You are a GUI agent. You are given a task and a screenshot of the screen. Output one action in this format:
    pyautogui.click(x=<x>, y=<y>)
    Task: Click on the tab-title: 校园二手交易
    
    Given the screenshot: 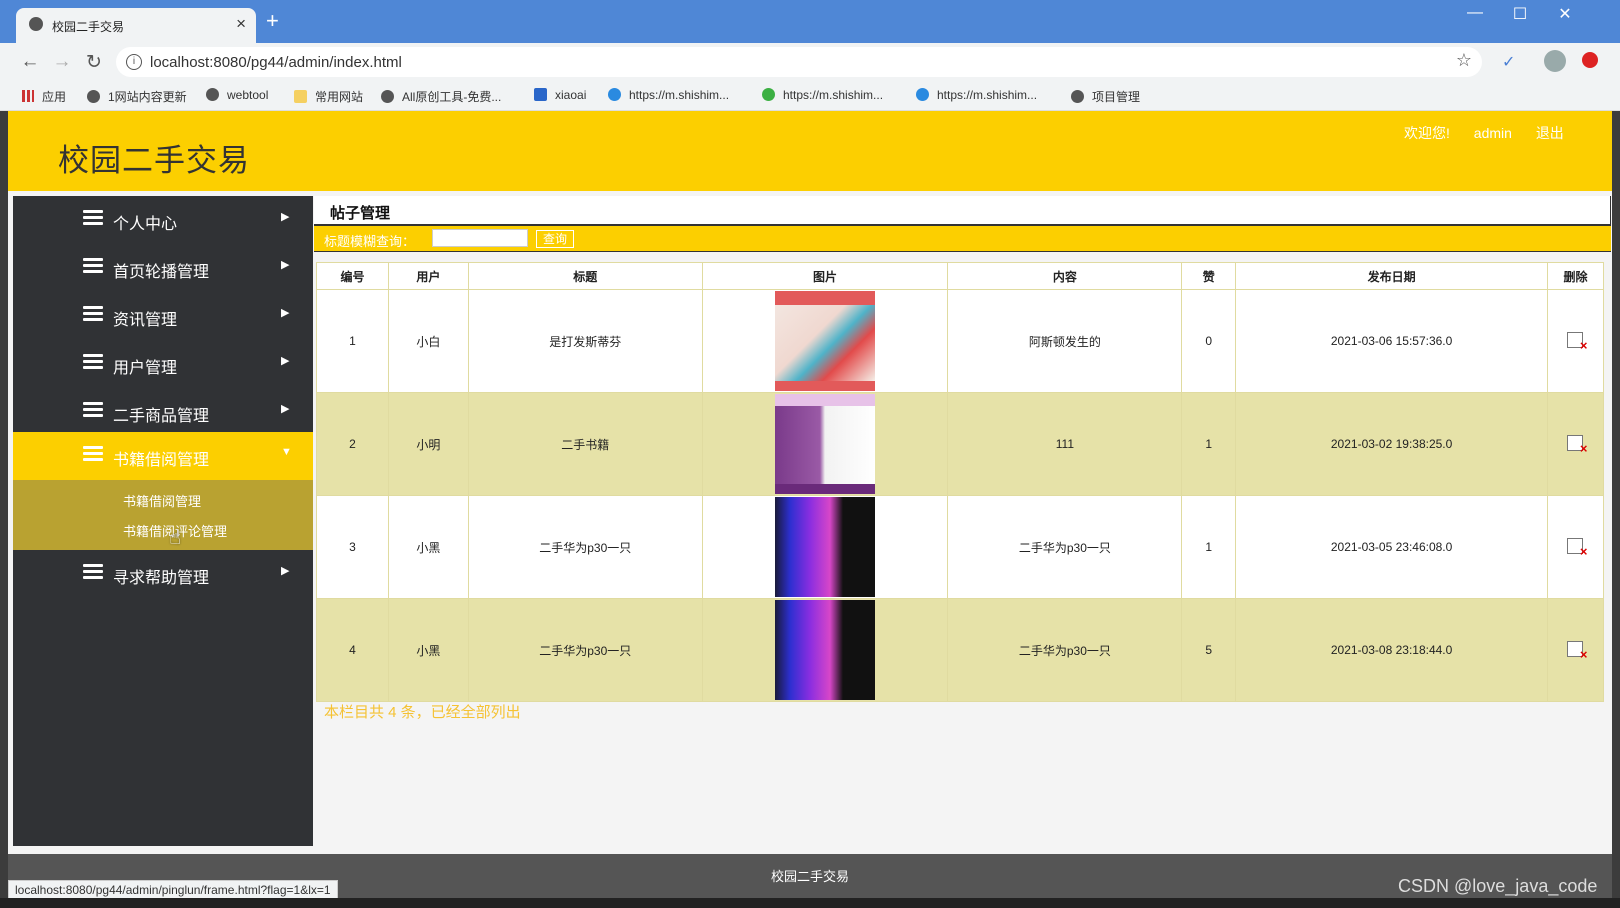 What is the action you would take?
    pyautogui.click(x=88, y=27)
    